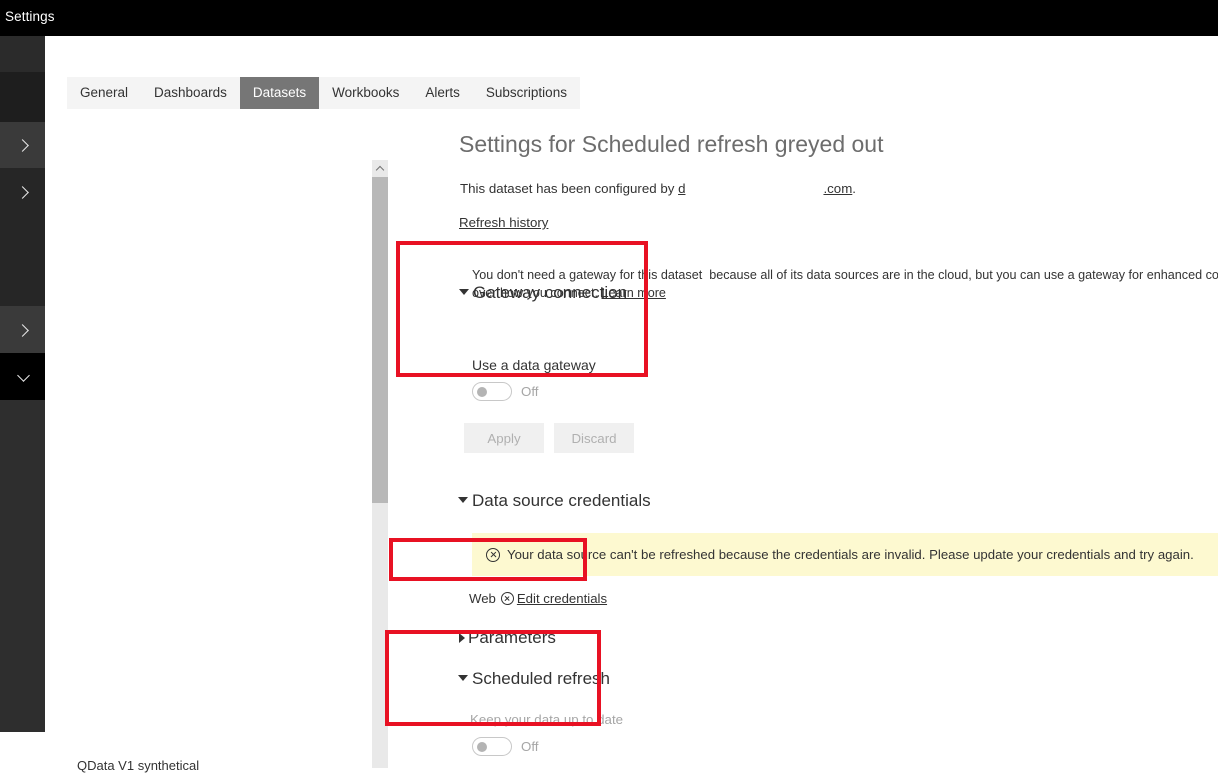  Describe the element at coordinates (549, 438) in the screenshot. I see `gateway-action-buttons: Apply Discard` at that location.